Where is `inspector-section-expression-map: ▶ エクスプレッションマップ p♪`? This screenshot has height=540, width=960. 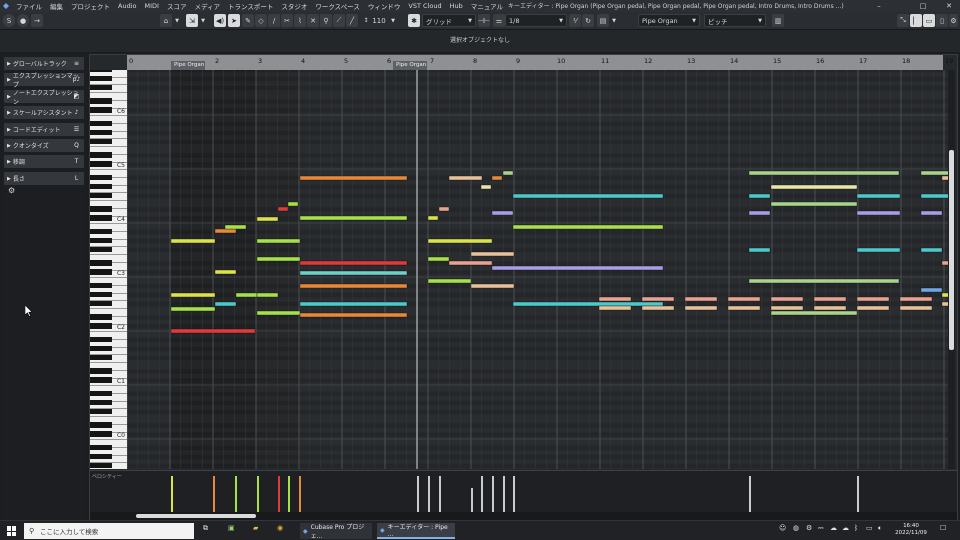
inspector-section-expression-map: ▶ エクスプレッションマップ p♪ is located at coordinates (44, 81).